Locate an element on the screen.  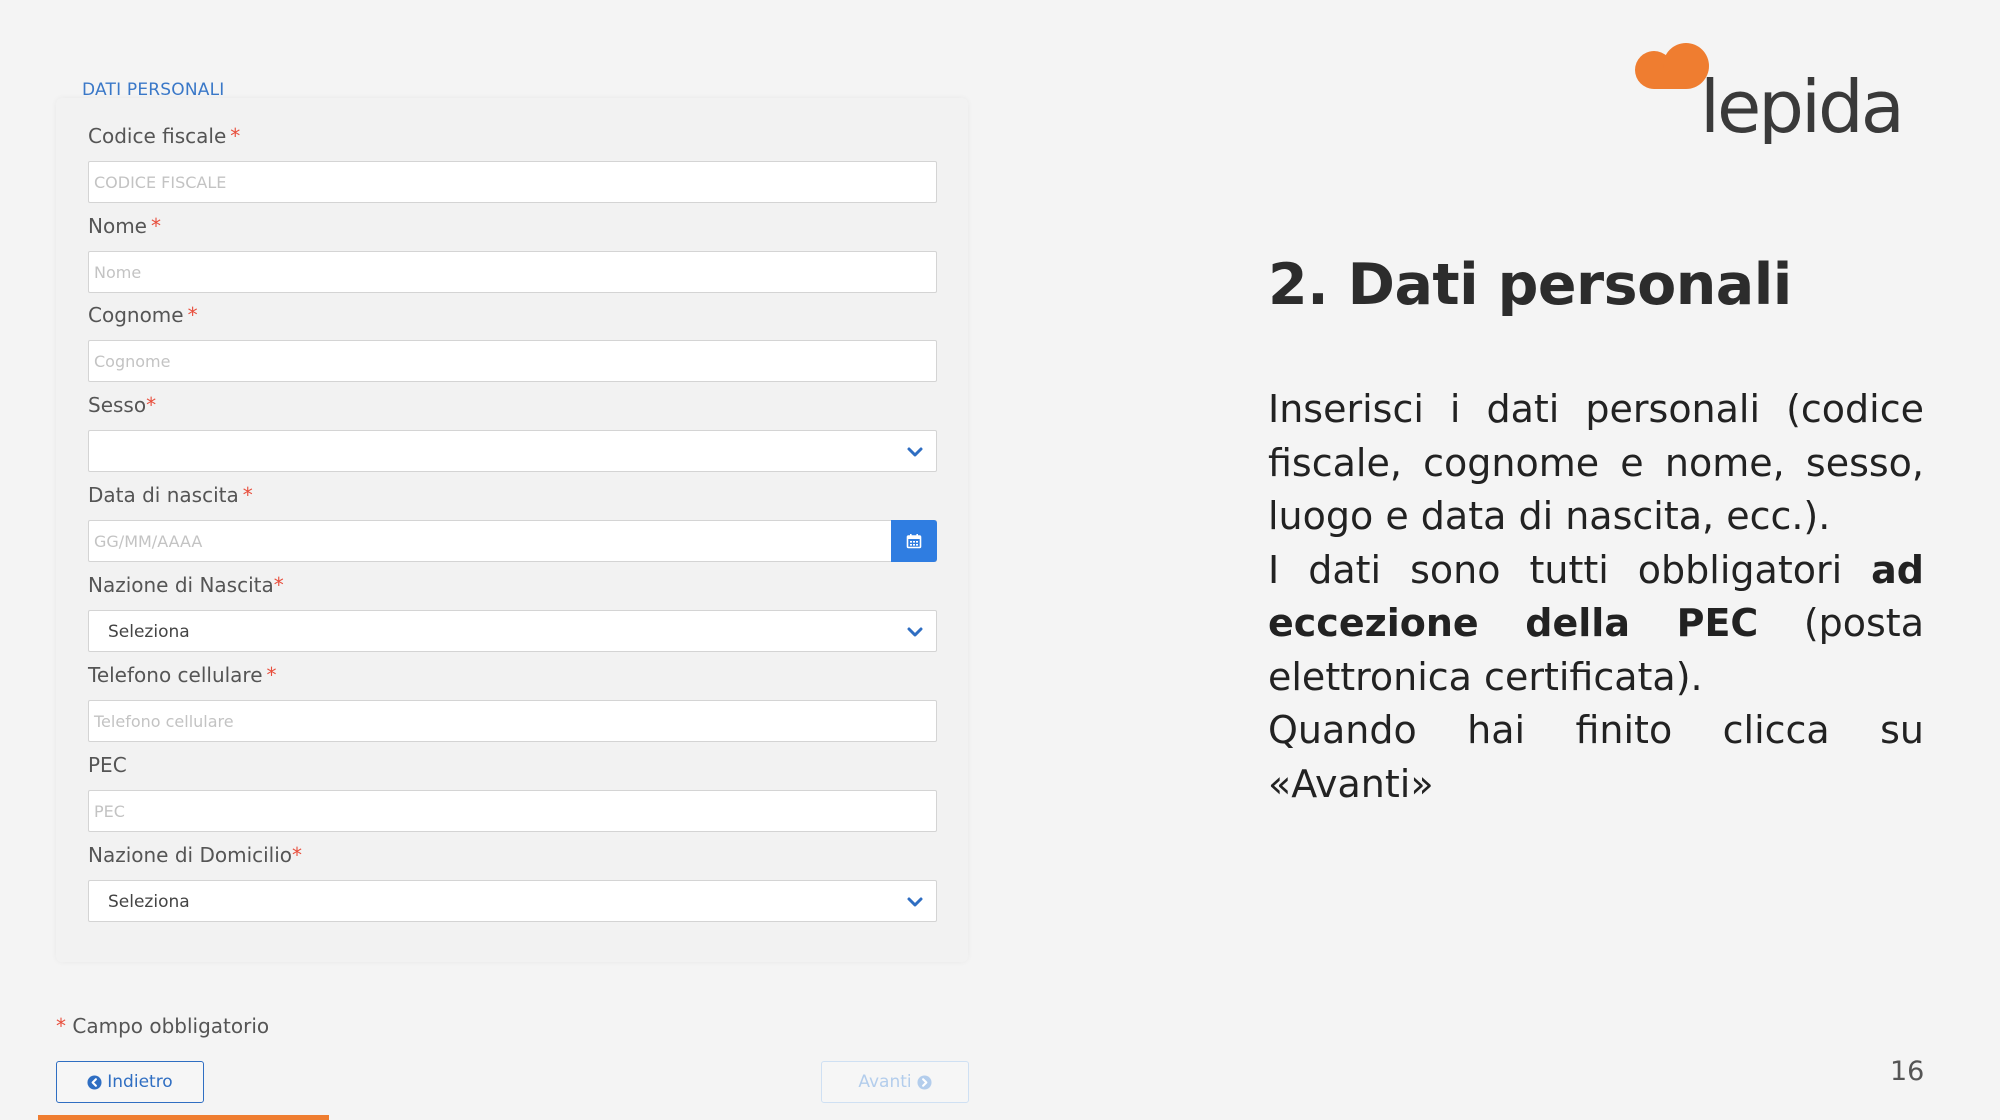
telefono-placeholder: Telefono cellulare is located at coordinates (164, 721).